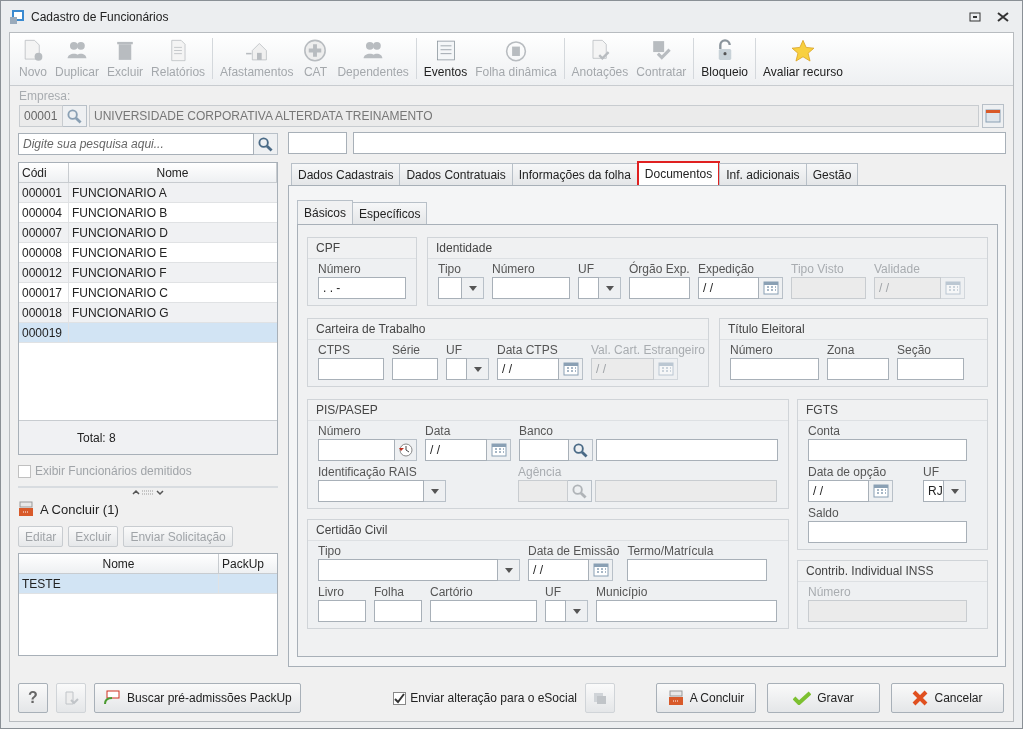  I want to click on table-cell: 000019, so click(44, 332).